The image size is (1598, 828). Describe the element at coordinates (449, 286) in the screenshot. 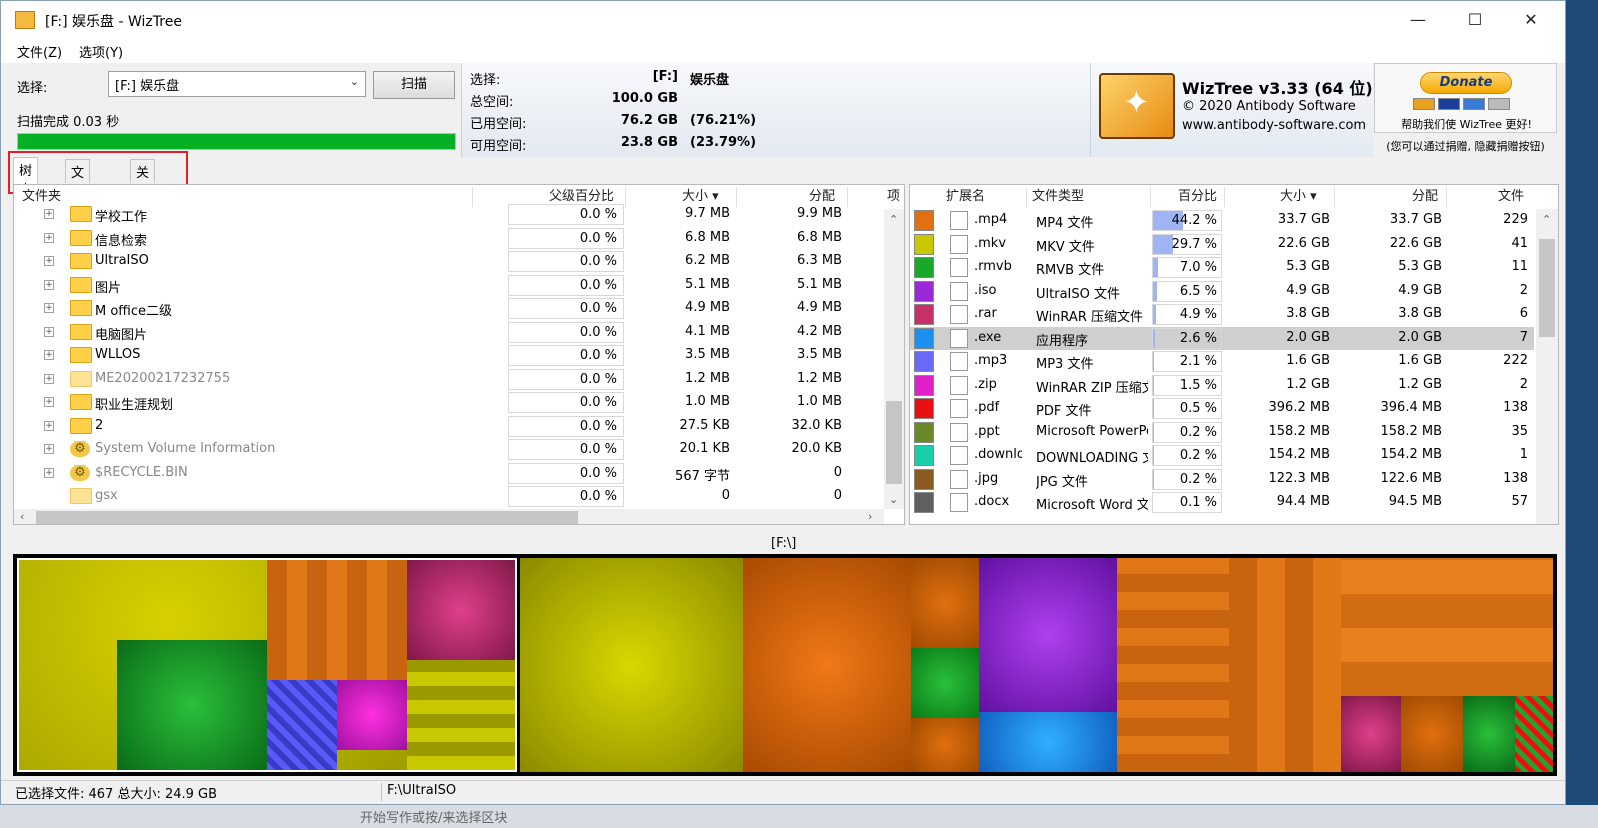

I see `tree-row: + 图片 0.0 % 5.1 MB 5.1 MB` at that location.